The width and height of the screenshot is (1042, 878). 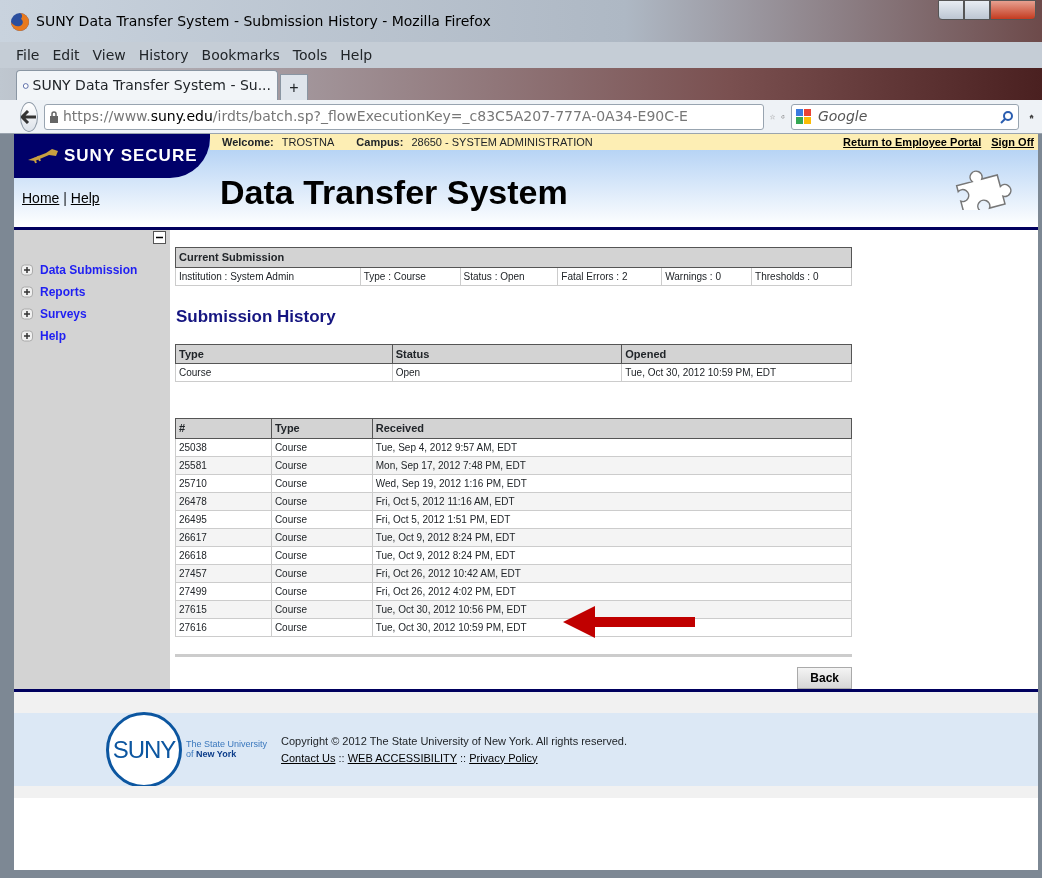 What do you see at coordinates (904, 116) in the screenshot?
I see `search-bar: Google` at bounding box center [904, 116].